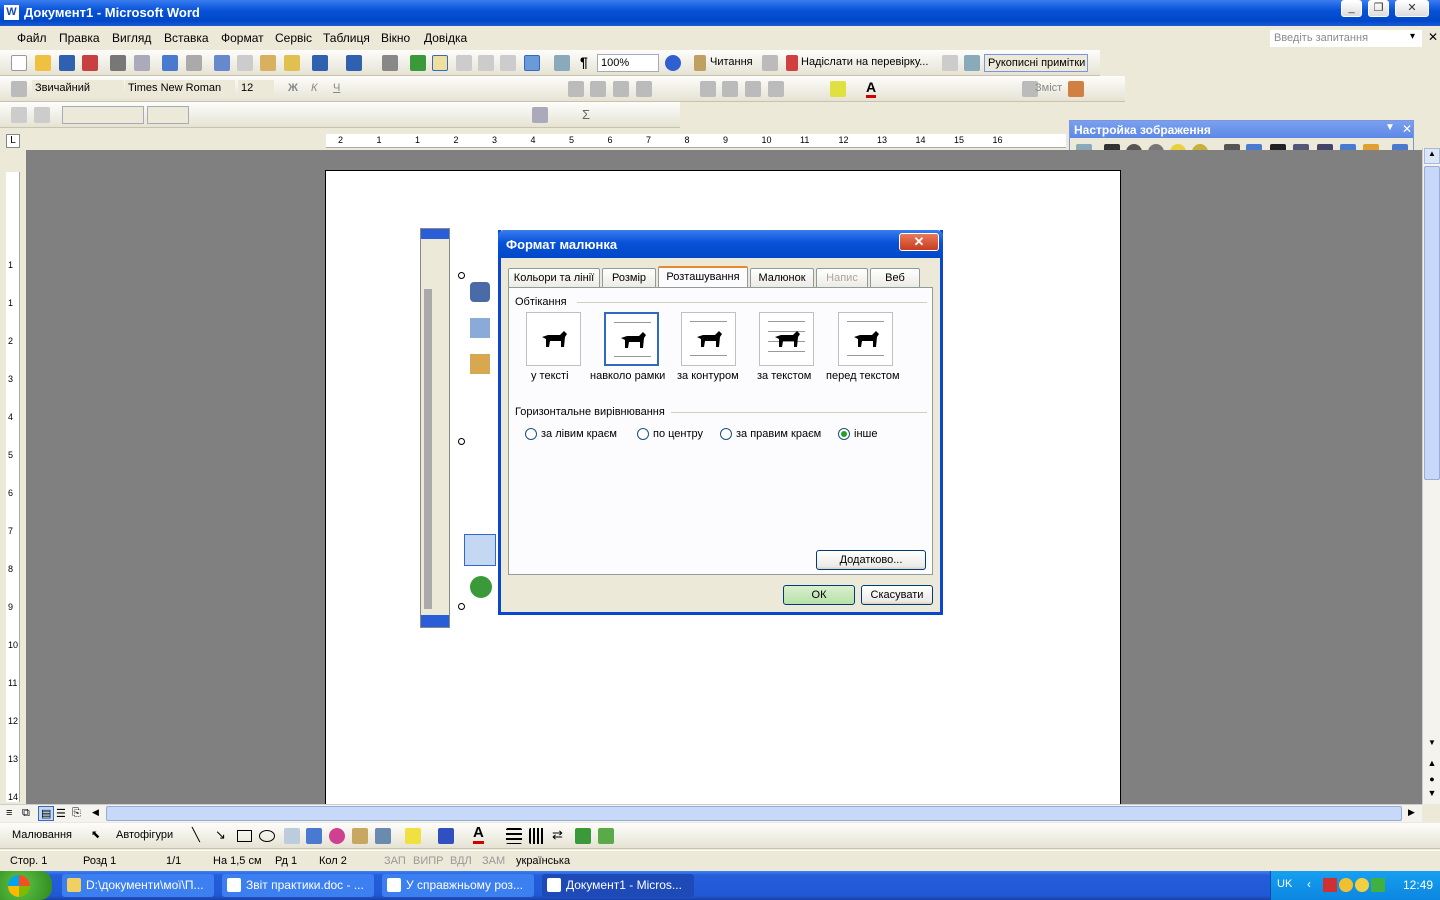  What do you see at coordinates (730, 89) in the screenshot?
I see `bullets-icon` at bounding box center [730, 89].